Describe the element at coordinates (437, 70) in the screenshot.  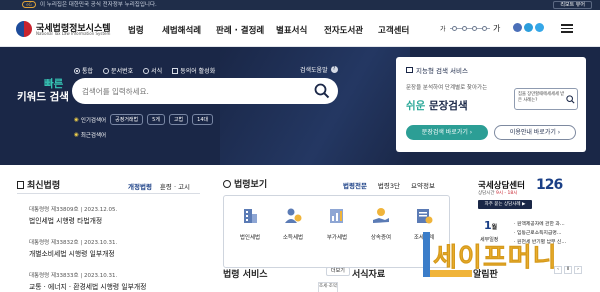
I see `smart-search-label: 지능형 검색 서비스` at that location.